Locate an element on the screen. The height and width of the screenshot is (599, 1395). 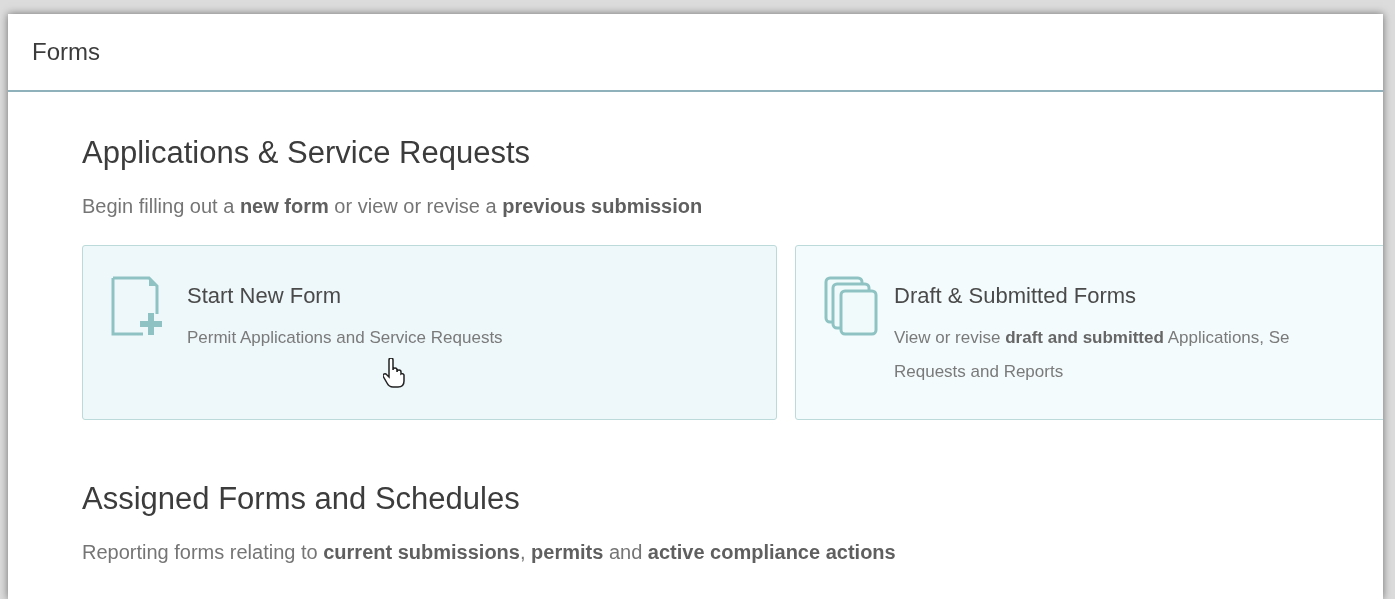
form-card: Draft & Submitted Forms View or revise draft and submitted Applications, Se Requests and Reports is located at coordinates (1089, 332).